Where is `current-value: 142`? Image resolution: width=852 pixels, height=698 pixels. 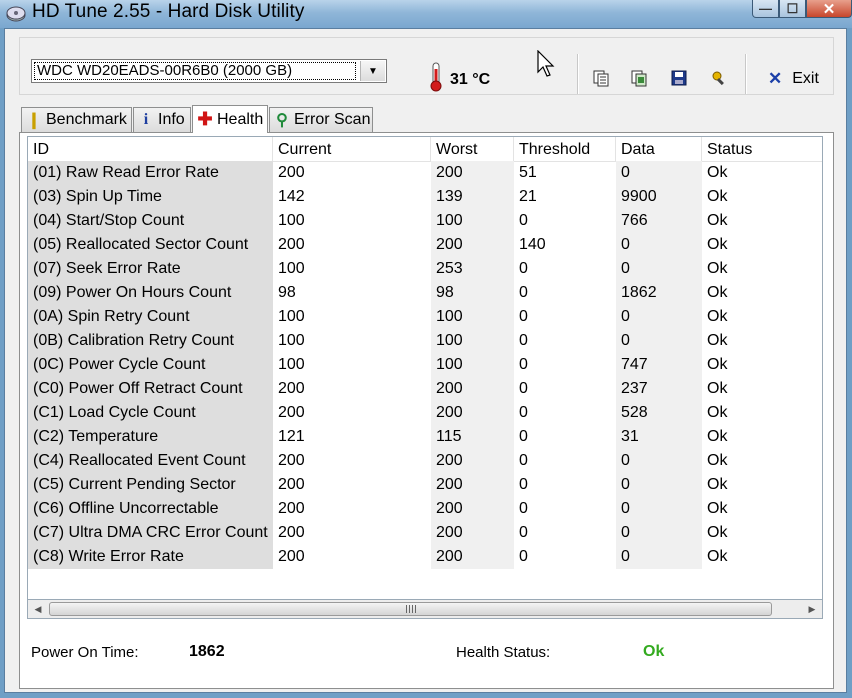
current-value: 142 is located at coordinates (291, 196).